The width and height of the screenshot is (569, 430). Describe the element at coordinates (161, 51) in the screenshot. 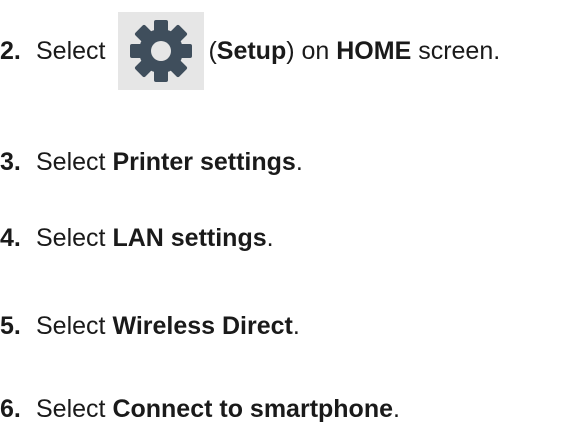

I see `setup-gear-icon` at that location.